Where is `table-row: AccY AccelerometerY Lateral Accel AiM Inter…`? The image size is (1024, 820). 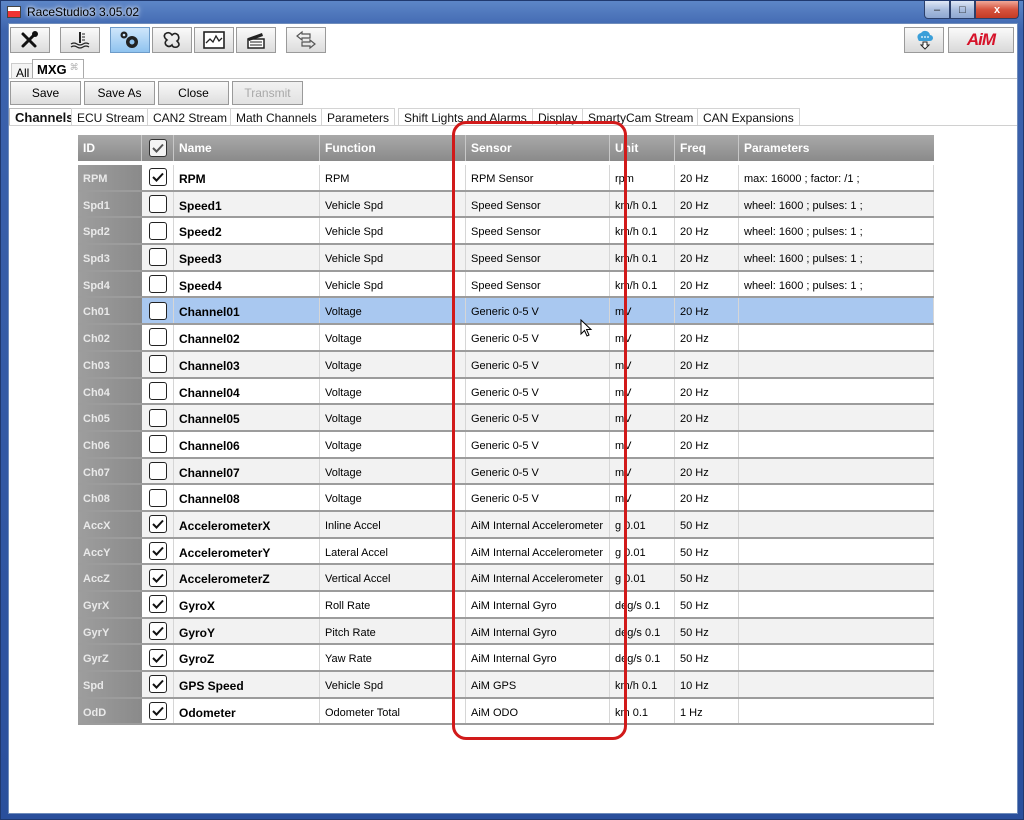
table-row: AccY AccelerometerY Lateral Accel AiM Inter… is located at coordinates (506, 552).